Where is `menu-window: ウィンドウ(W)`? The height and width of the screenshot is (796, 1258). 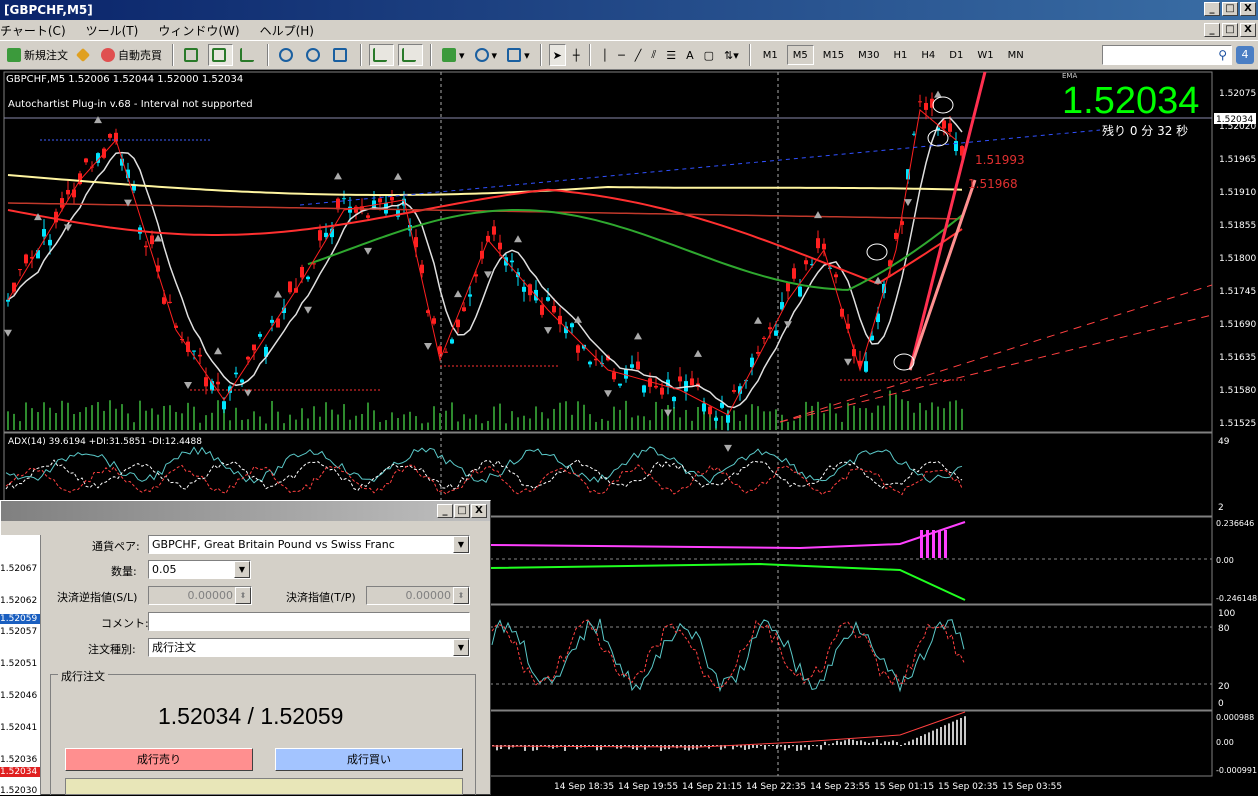 menu-window: ウィンドウ(W) is located at coordinates (198, 30).